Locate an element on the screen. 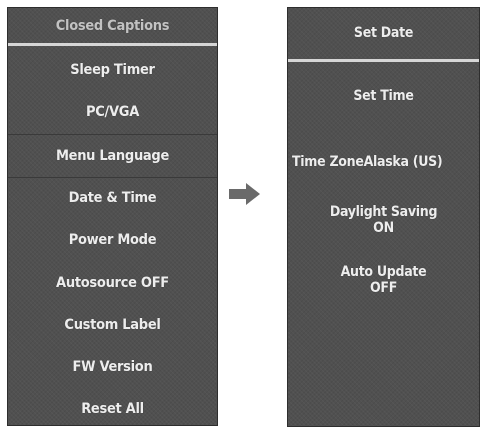 Image resolution: width=480 pixels, height=427 pixels. daylight-saving-item: Daylight Saving ON is located at coordinates (383, 220).